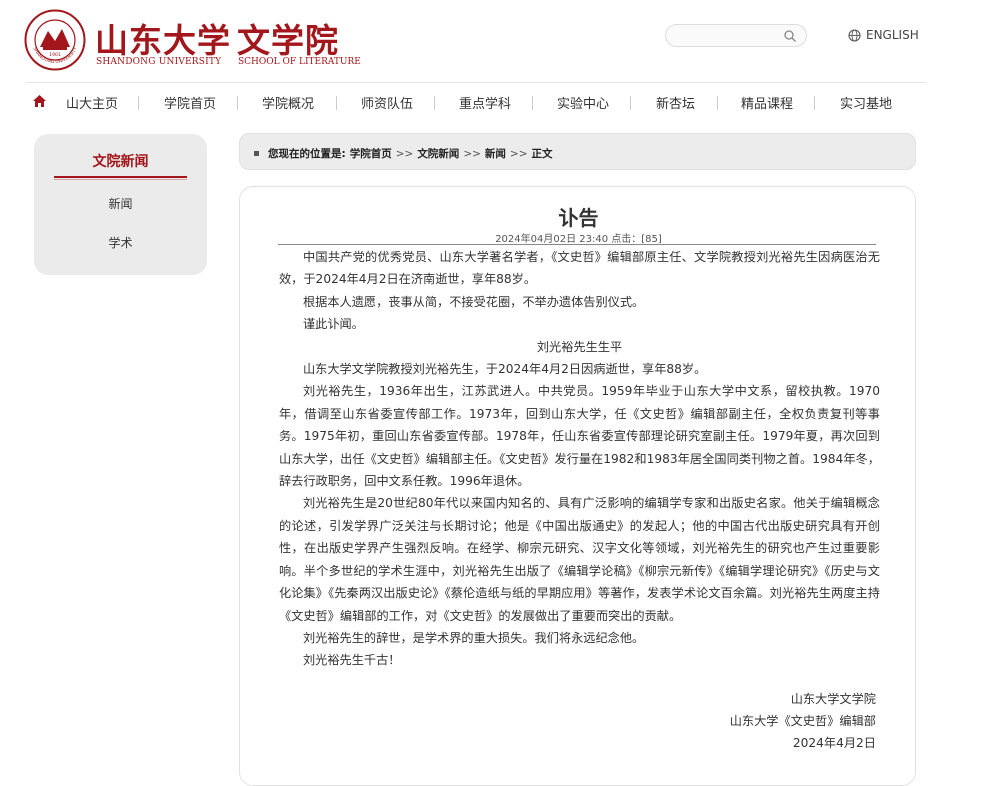  Describe the element at coordinates (579, 346) in the screenshot. I see `bio-heading: 刘光裕先生生平` at that location.